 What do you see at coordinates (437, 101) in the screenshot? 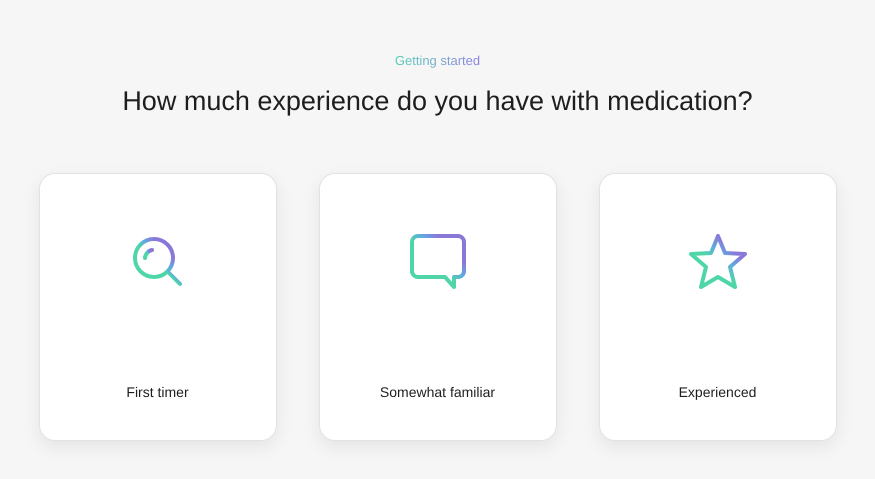
I see `page-title: How much experience do you have with medication?` at bounding box center [437, 101].